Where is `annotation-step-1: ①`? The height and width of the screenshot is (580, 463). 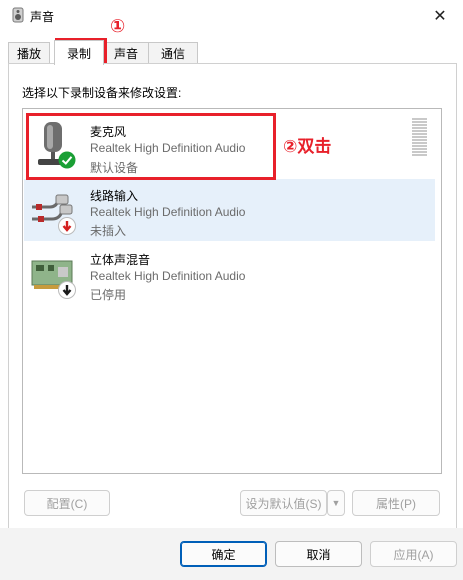
annotation-step-1: ① is located at coordinates (118, 26).